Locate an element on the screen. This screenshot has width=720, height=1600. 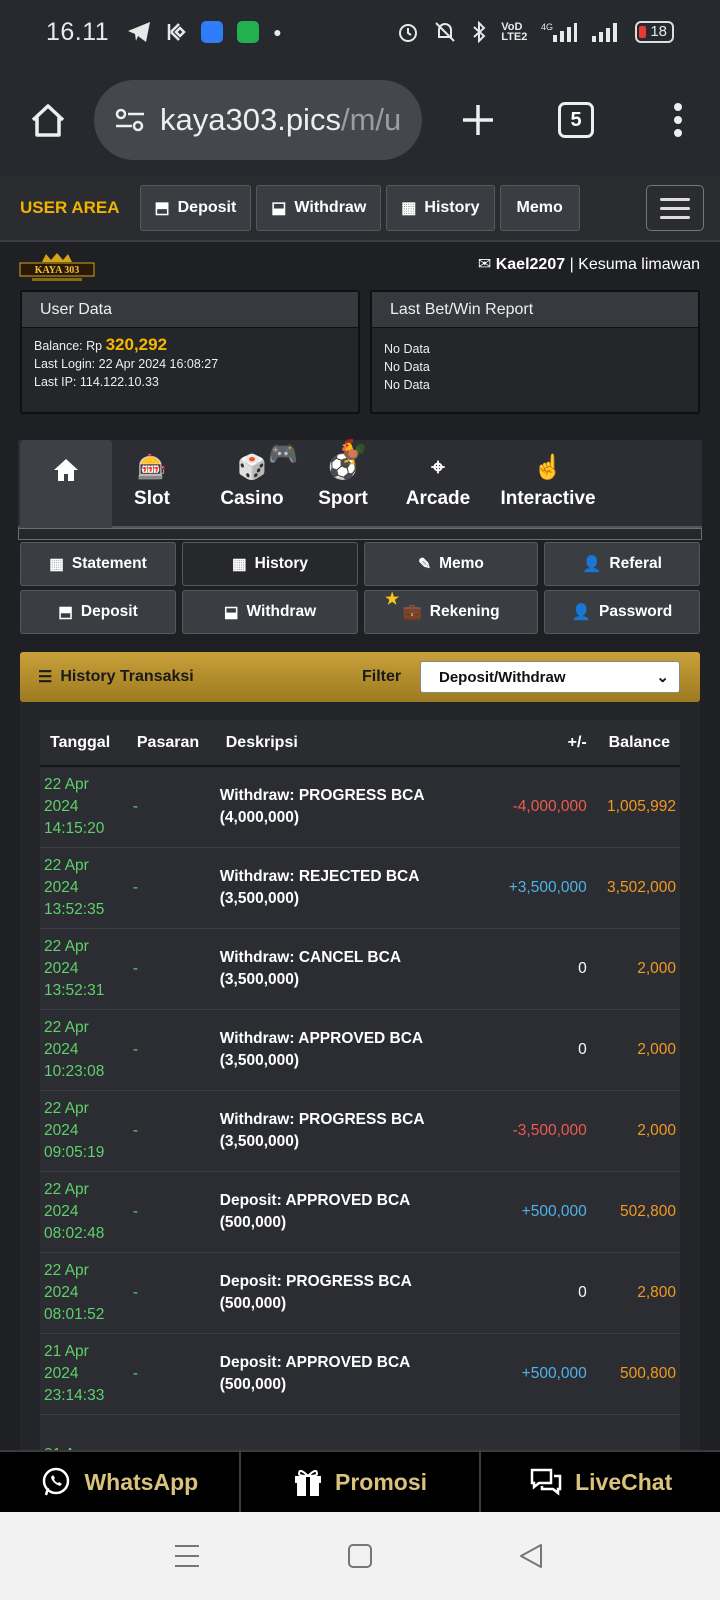
row-date: 21 Apr 2024 23:14:33 is located at coordinates (83, 1374).